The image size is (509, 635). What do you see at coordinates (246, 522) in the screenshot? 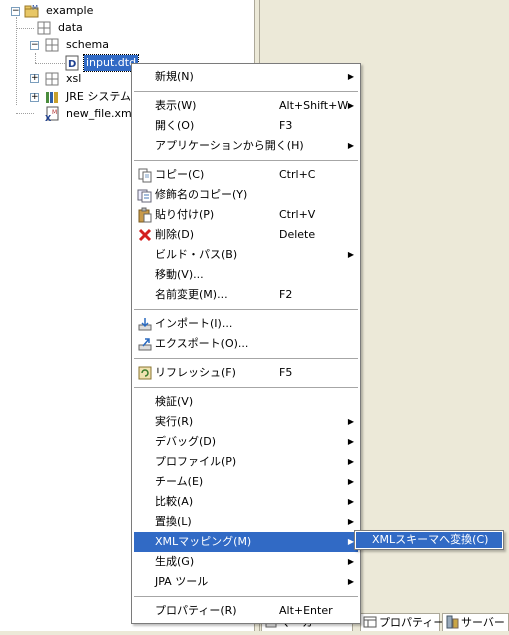
I see `menu-item-replace: 置換(L) ▶` at bounding box center [246, 522].